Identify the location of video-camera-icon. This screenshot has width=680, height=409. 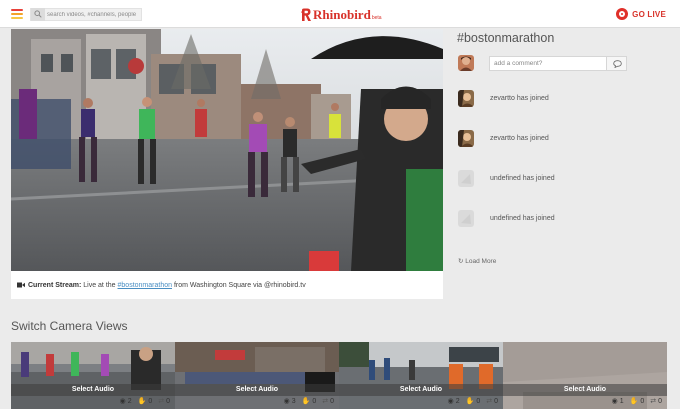
(21, 285).